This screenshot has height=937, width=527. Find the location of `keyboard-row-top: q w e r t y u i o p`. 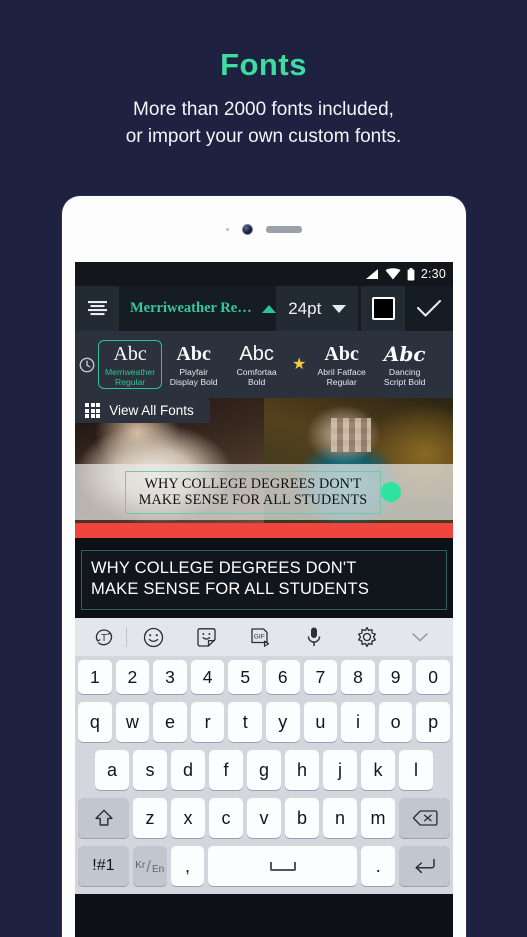

keyboard-row-top: q w e r t y u i o p is located at coordinates (264, 722).